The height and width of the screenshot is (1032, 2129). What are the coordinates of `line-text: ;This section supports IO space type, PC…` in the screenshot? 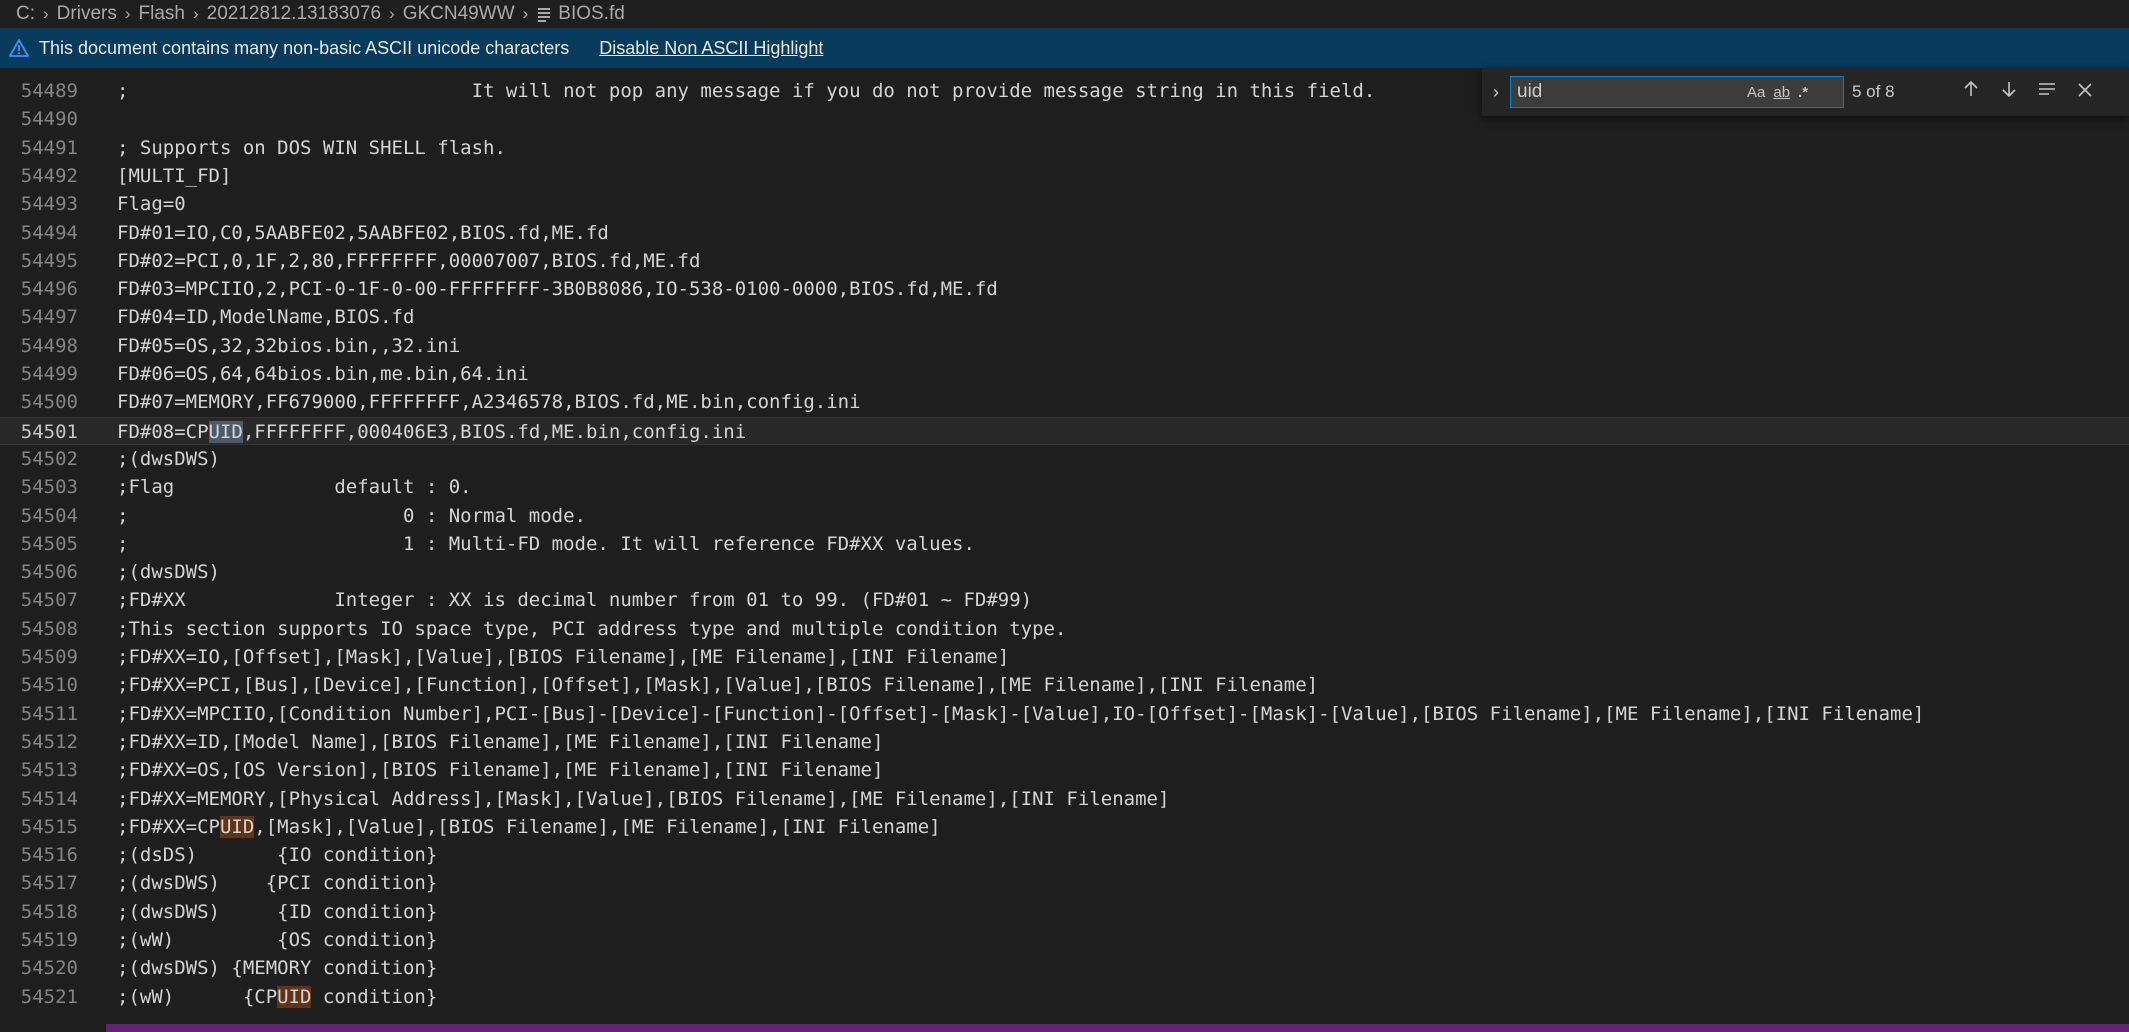 It's located at (591, 629).